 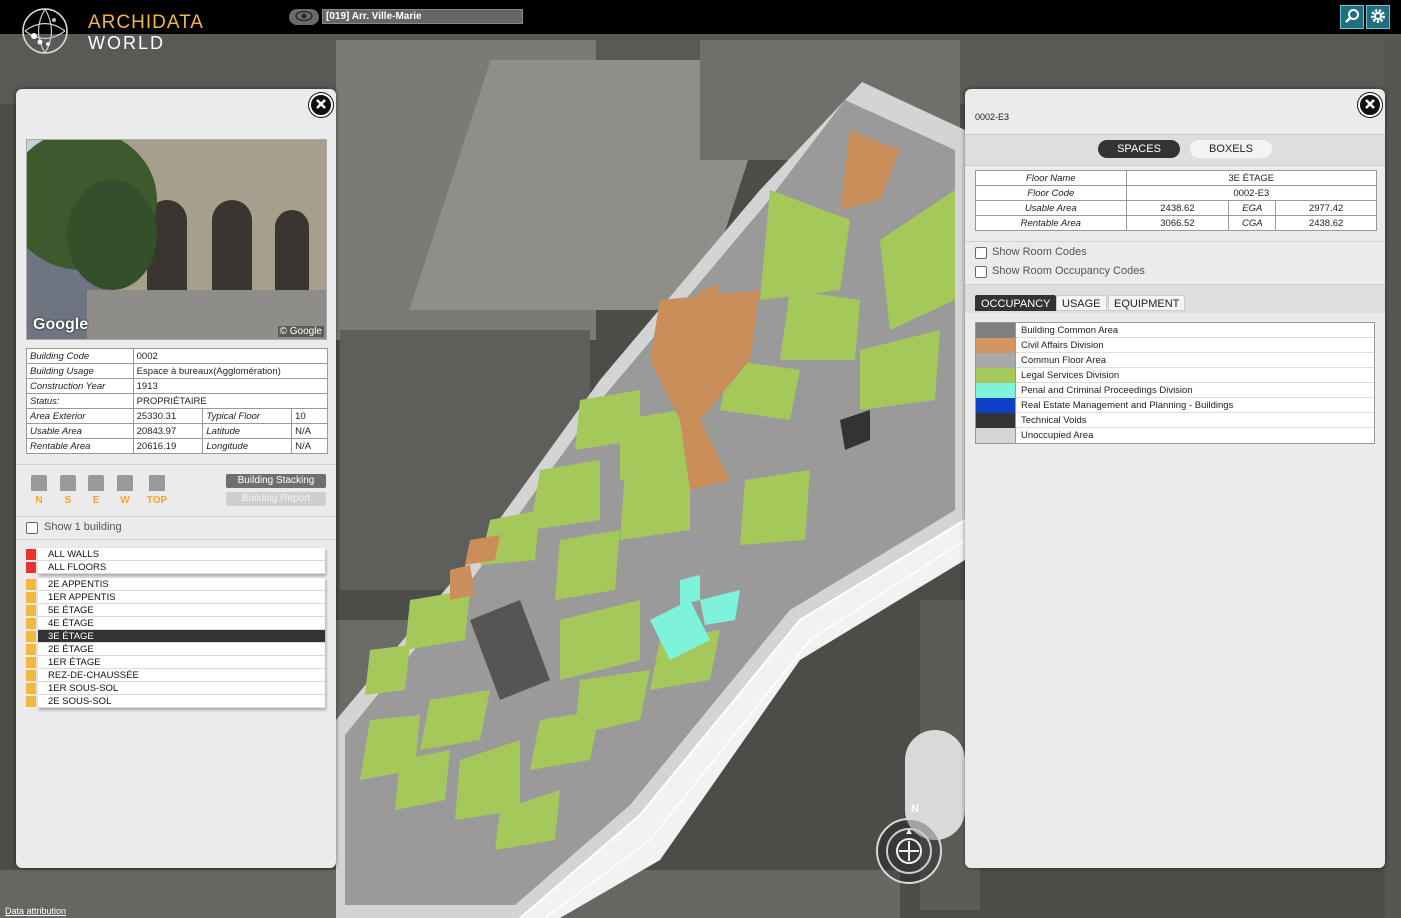 What do you see at coordinates (157, 490) in the screenshot?
I see `view-top-button: TOP` at bounding box center [157, 490].